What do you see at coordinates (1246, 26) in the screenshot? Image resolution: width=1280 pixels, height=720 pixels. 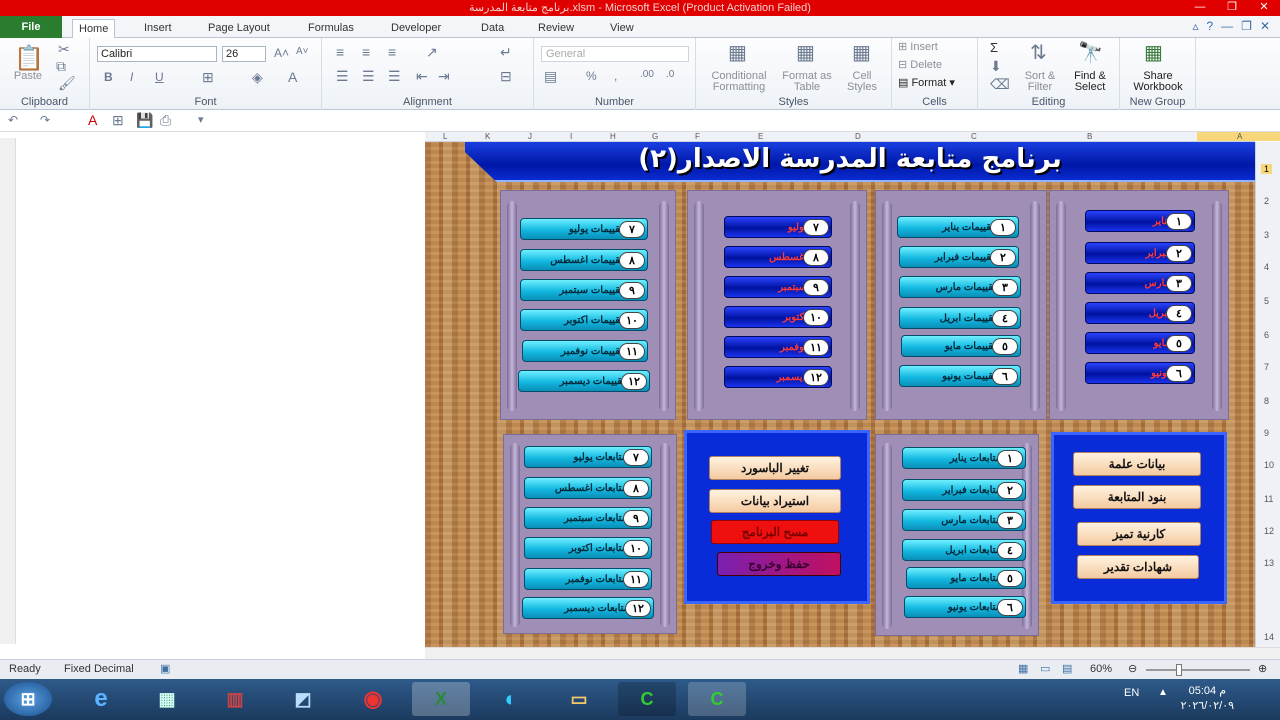 I see `workbook-restore-icon: ❐` at bounding box center [1246, 26].